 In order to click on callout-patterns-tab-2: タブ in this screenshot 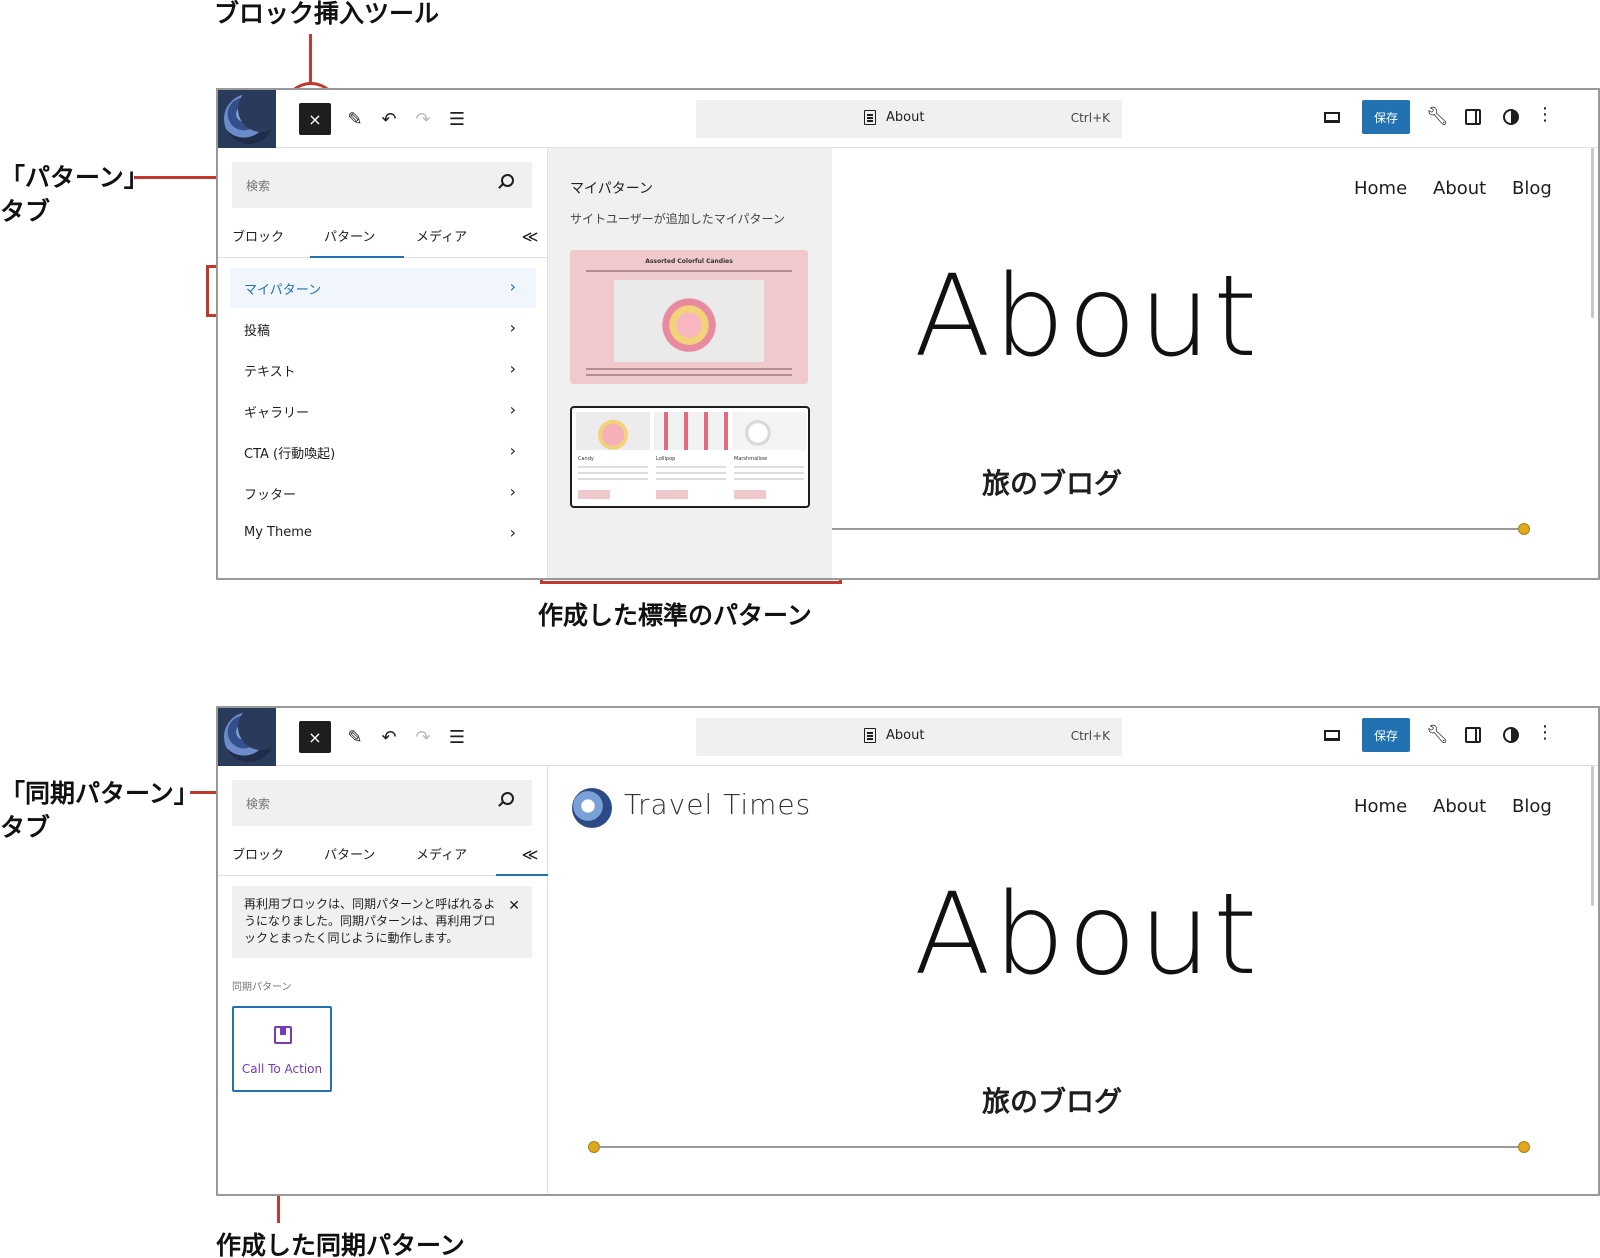, I will do `click(25, 211)`.